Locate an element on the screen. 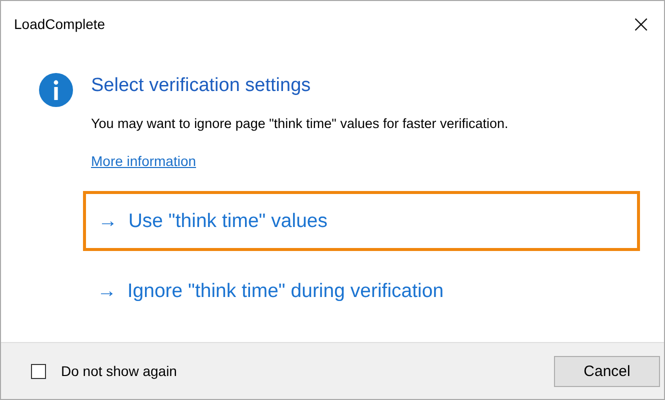 Image resolution: width=665 pixels, height=400 pixels. close-button: × is located at coordinates (641, 24).